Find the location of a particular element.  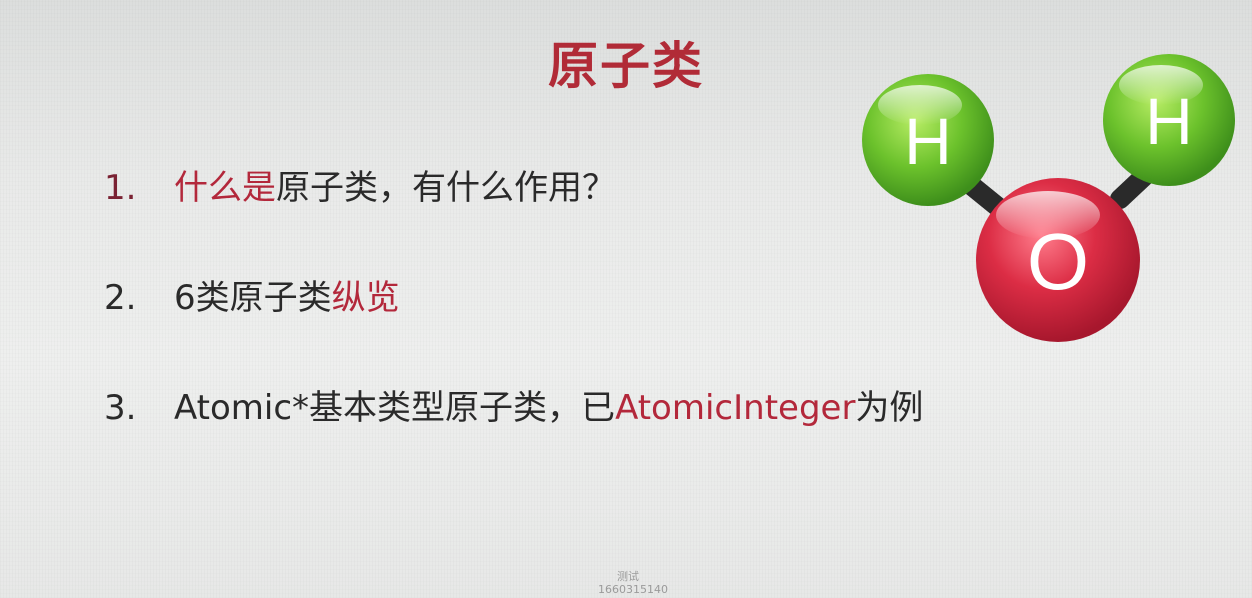

watermark: 测试 1660315140 is located at coordinates (633, 583).